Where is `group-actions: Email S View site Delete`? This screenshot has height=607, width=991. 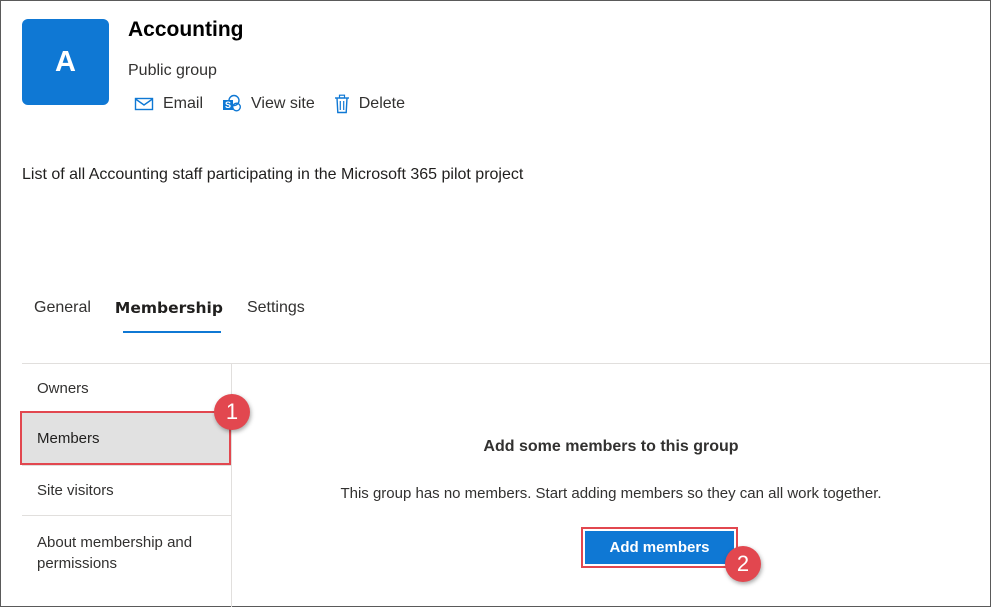 group-actions: Email S View site Delete is located at coordinates (279, 104).